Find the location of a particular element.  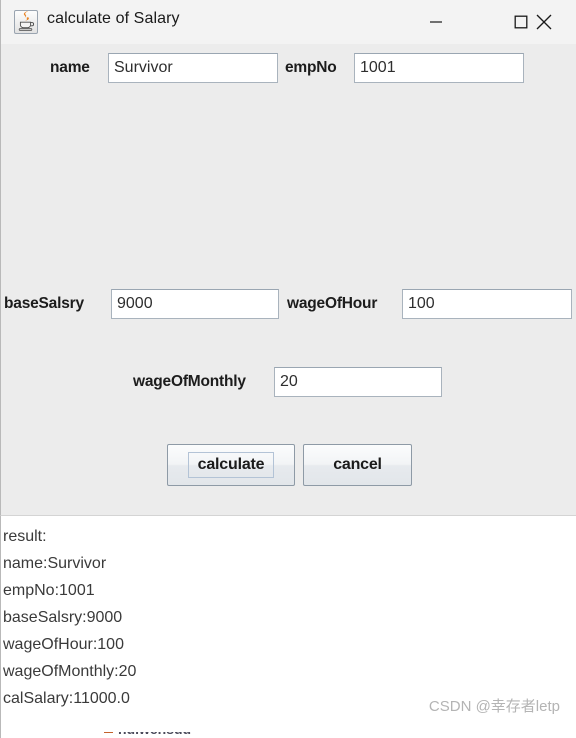

empno-input: 1001 is located at coordinates (439, 68).